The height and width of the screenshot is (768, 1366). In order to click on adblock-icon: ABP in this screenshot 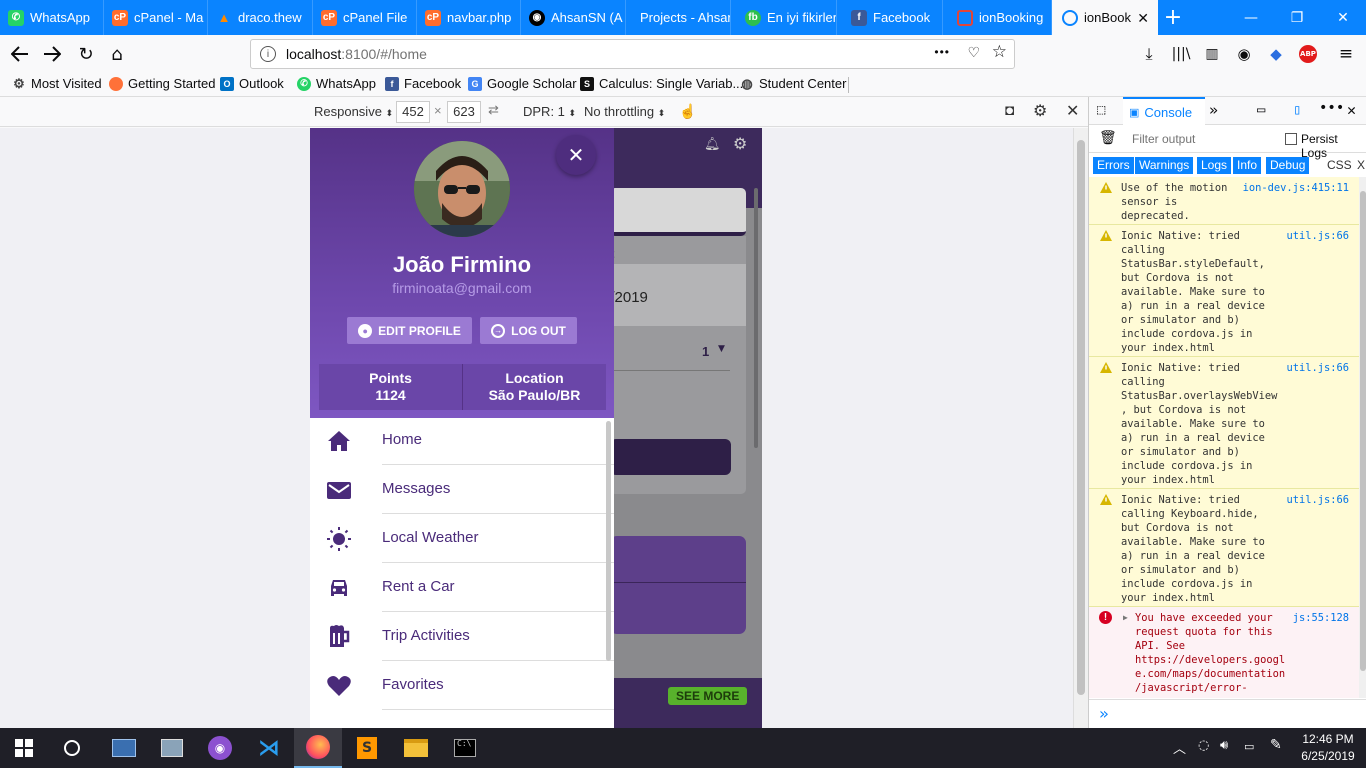, I will do `click(1308, 54)`.